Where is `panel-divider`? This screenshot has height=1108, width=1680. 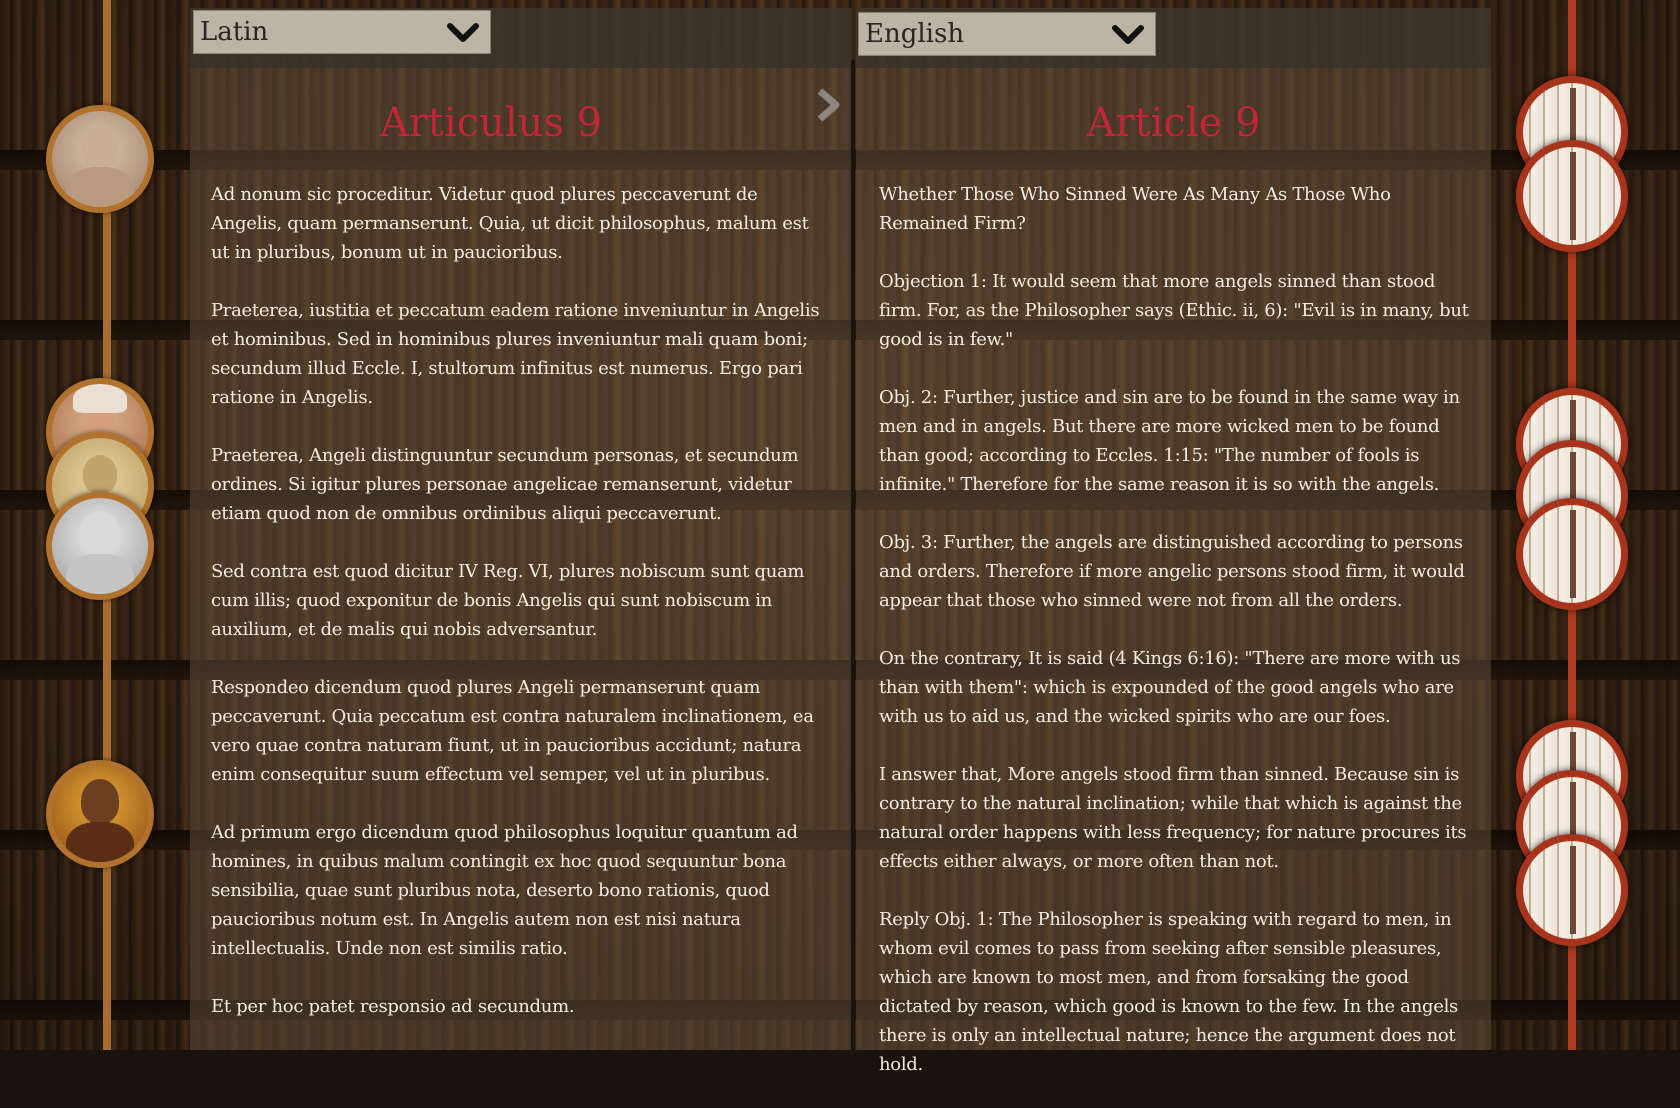 panel-divider is located at coordinates (853, 555).